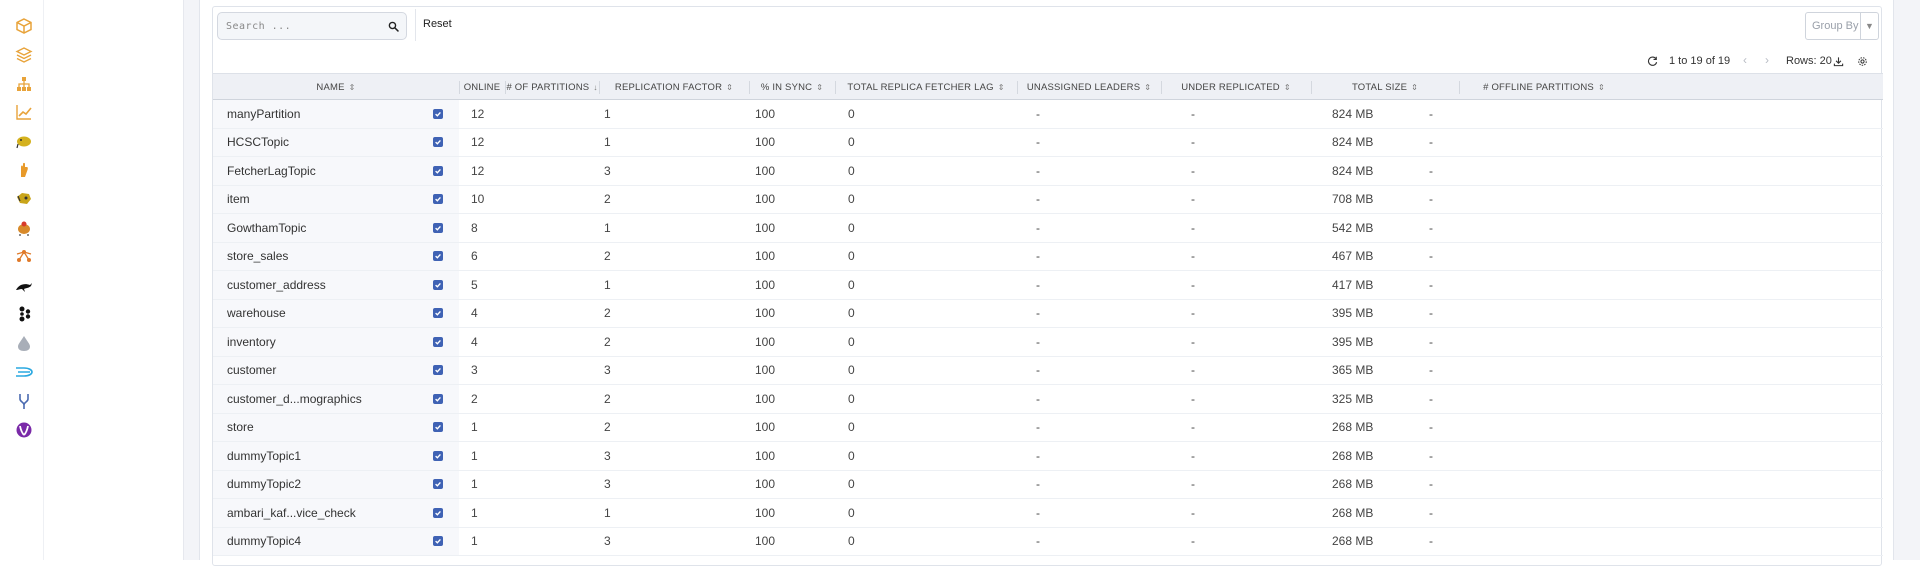 The height and width of the screenshot is (566, 1920). What do you see at coordinates (24, 228) in the screenshot?
I see `pig-icon` at bounding box center [24, 228].